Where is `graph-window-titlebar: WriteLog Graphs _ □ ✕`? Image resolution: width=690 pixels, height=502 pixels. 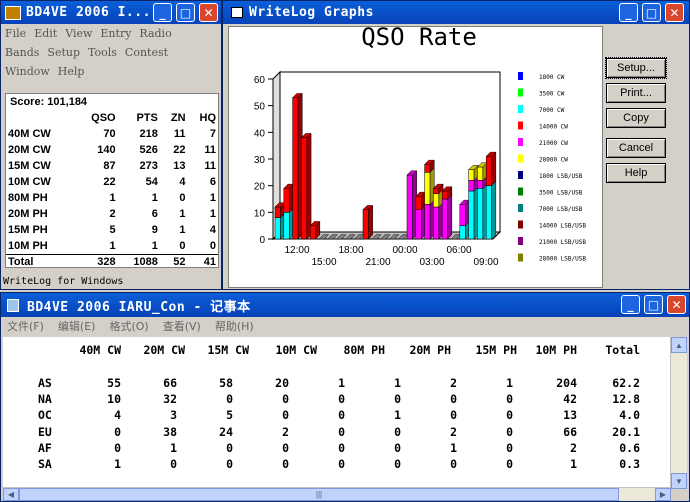
graph-window-titlebar: WriteLog Graphs _ □ ✕ is located at coordinates (456, 12).